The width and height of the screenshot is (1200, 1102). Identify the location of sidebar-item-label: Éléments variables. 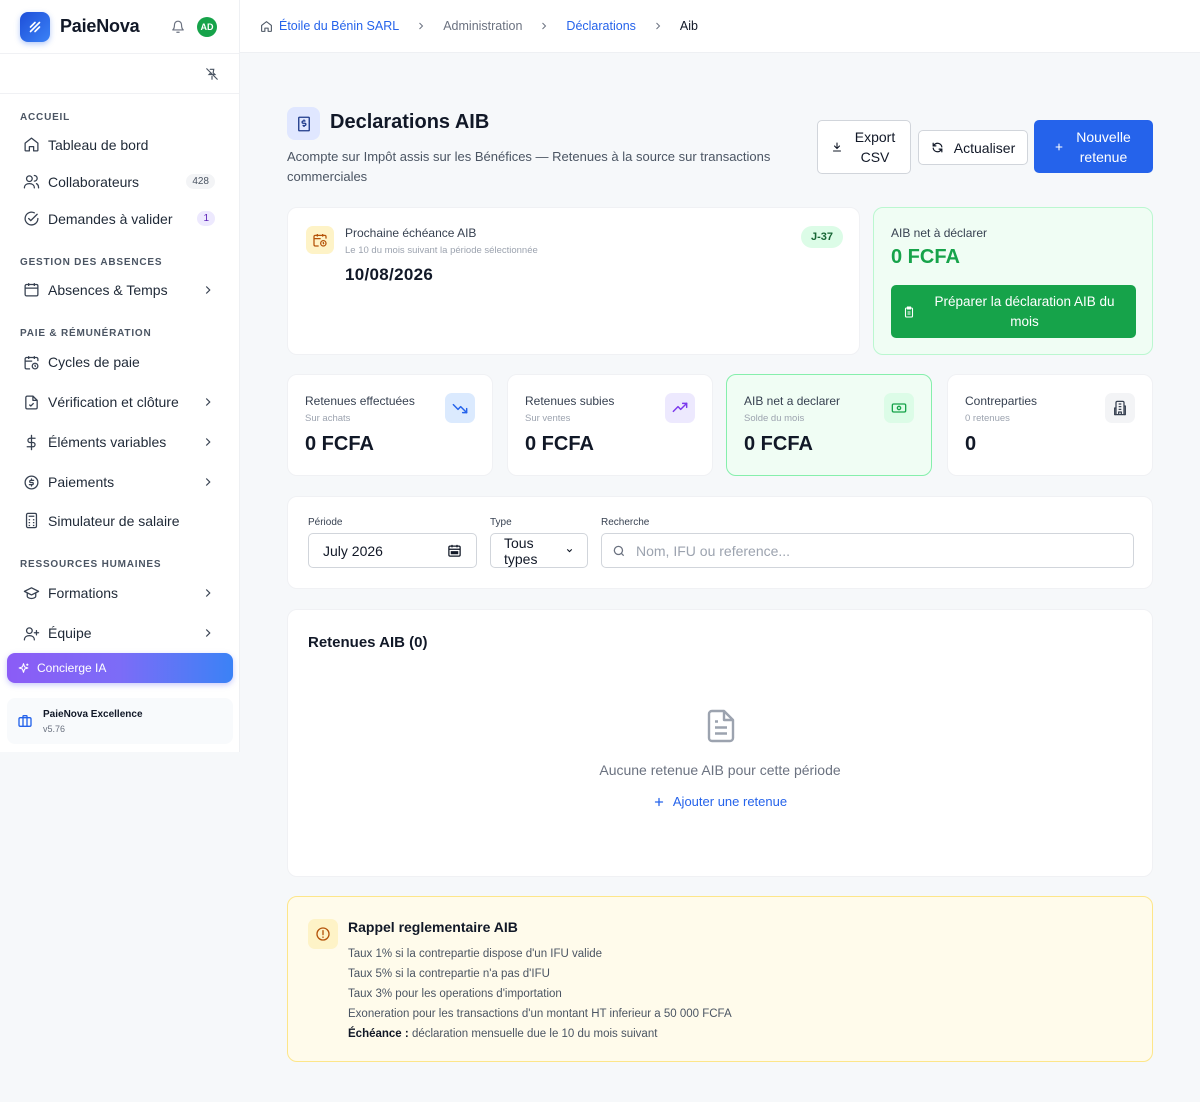
(107, 442).